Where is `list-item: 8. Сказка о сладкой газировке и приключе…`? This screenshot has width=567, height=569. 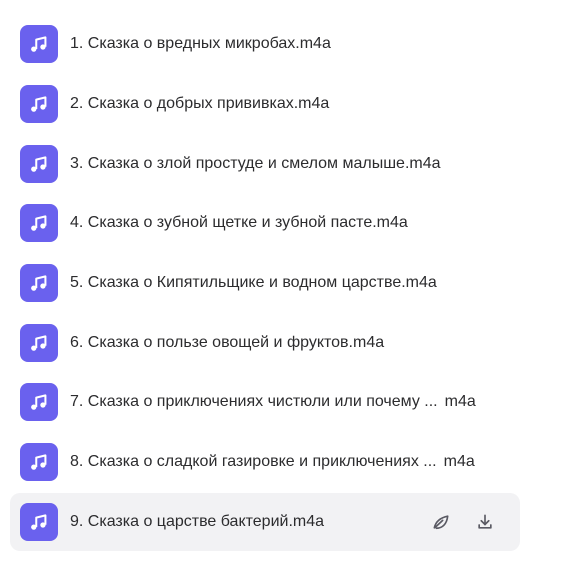
list-item: 8. Сказка о сладкой газировке и приключе… is located at coordinates (265, 462).